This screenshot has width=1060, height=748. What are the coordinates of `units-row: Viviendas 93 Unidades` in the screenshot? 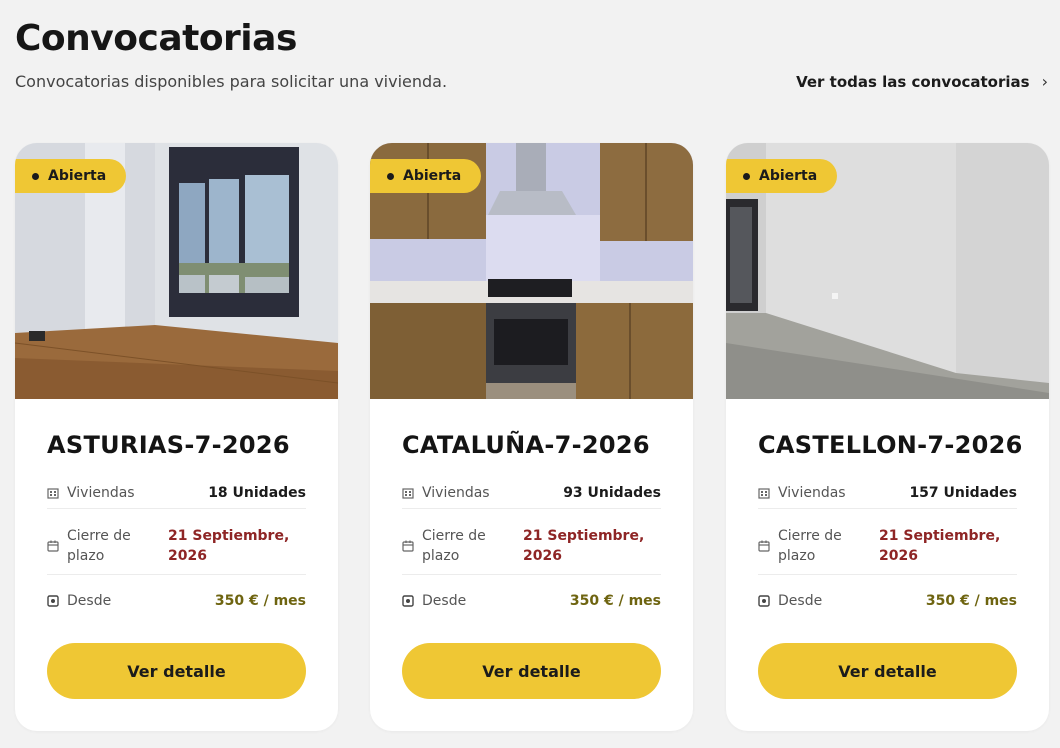 It's located at (531, 493).